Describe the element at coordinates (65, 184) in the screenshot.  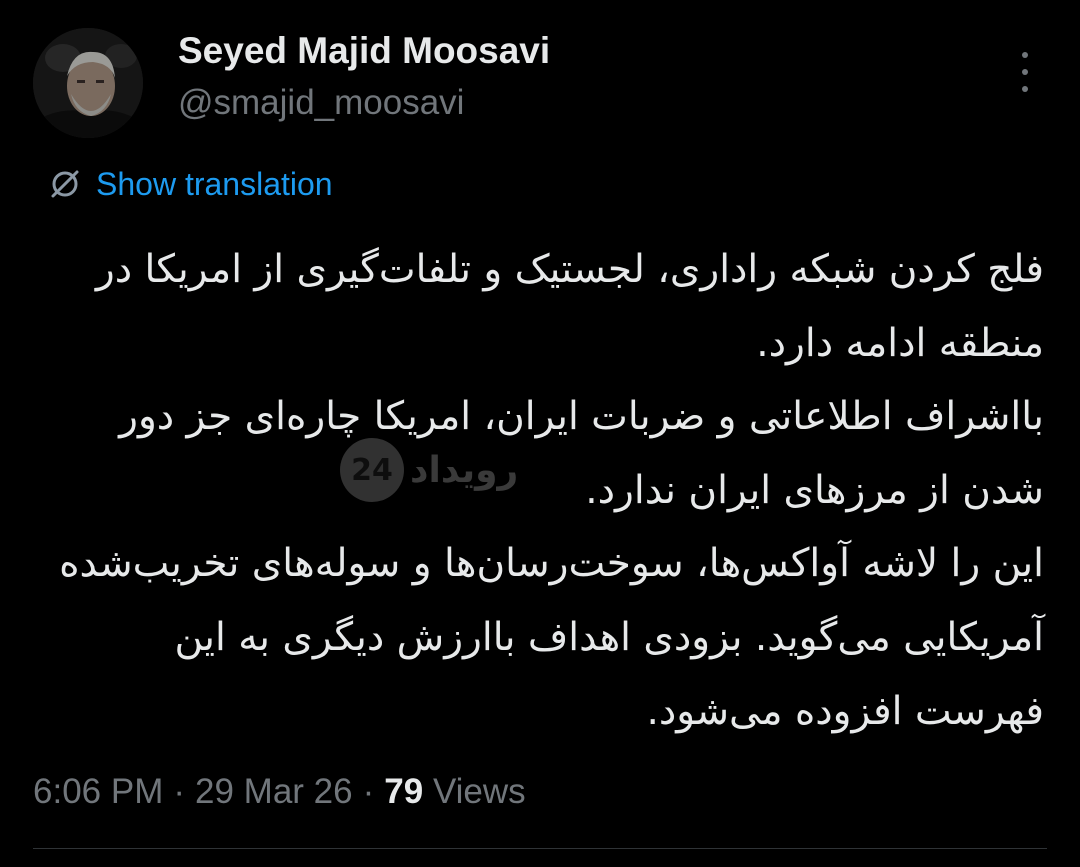
I see `translate-icon` at that location.